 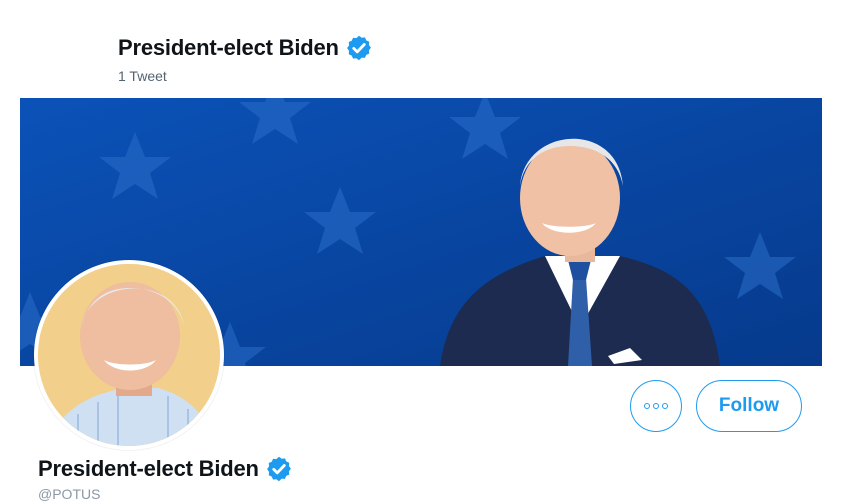 I want to click on avatar-photo, so click(x=129, y=355).